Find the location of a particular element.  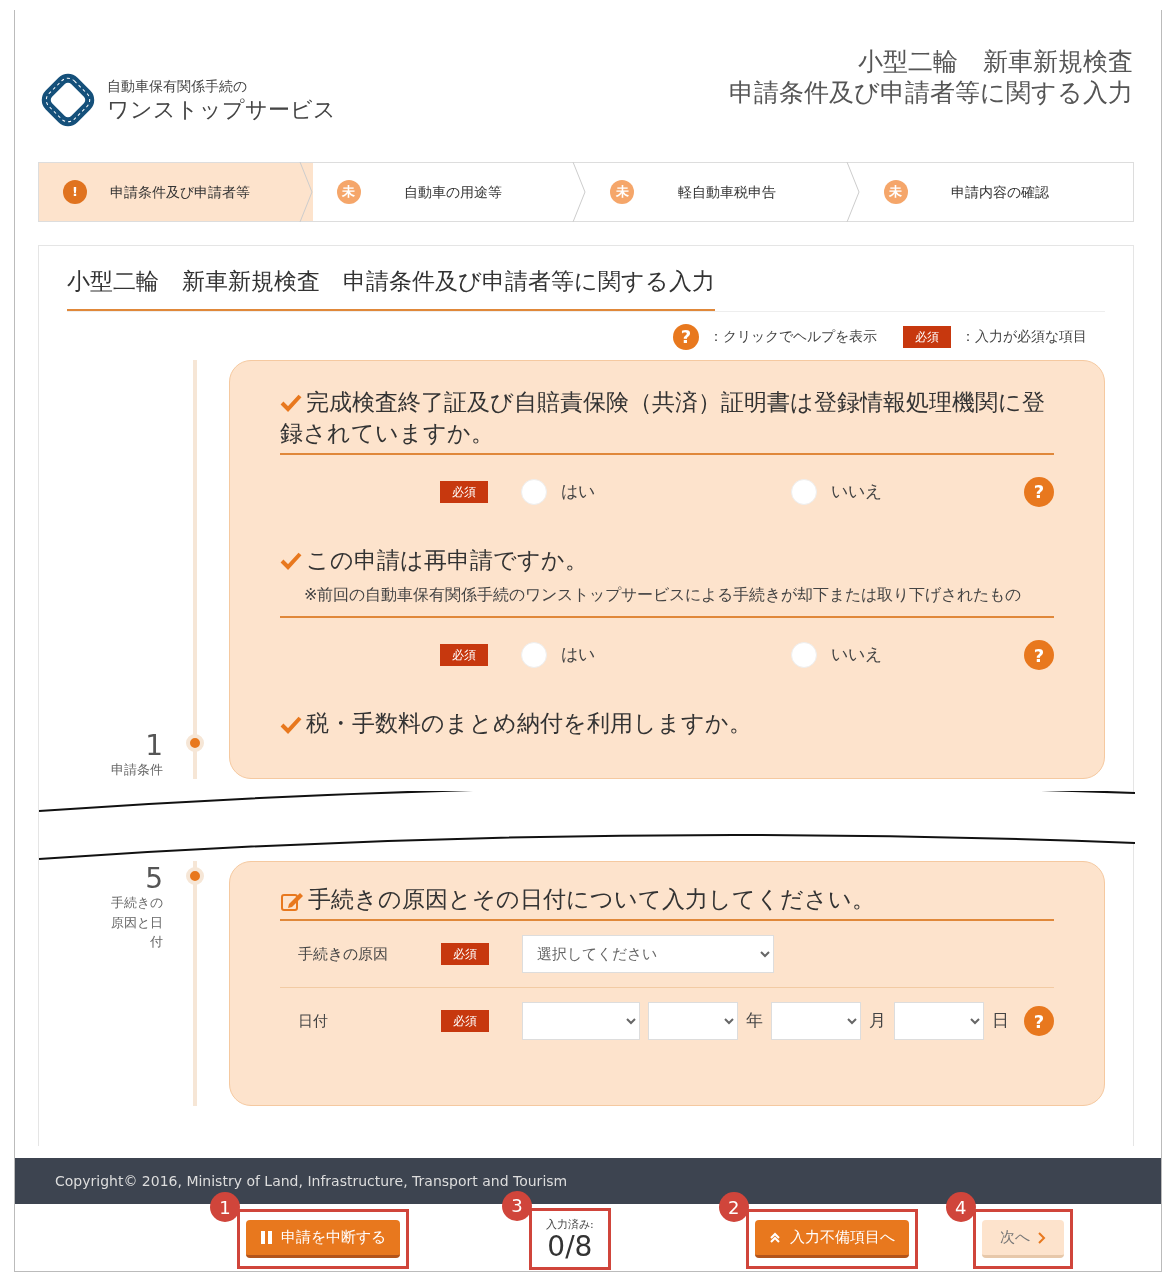

pause-icon is located at coordinates (266, 1237).